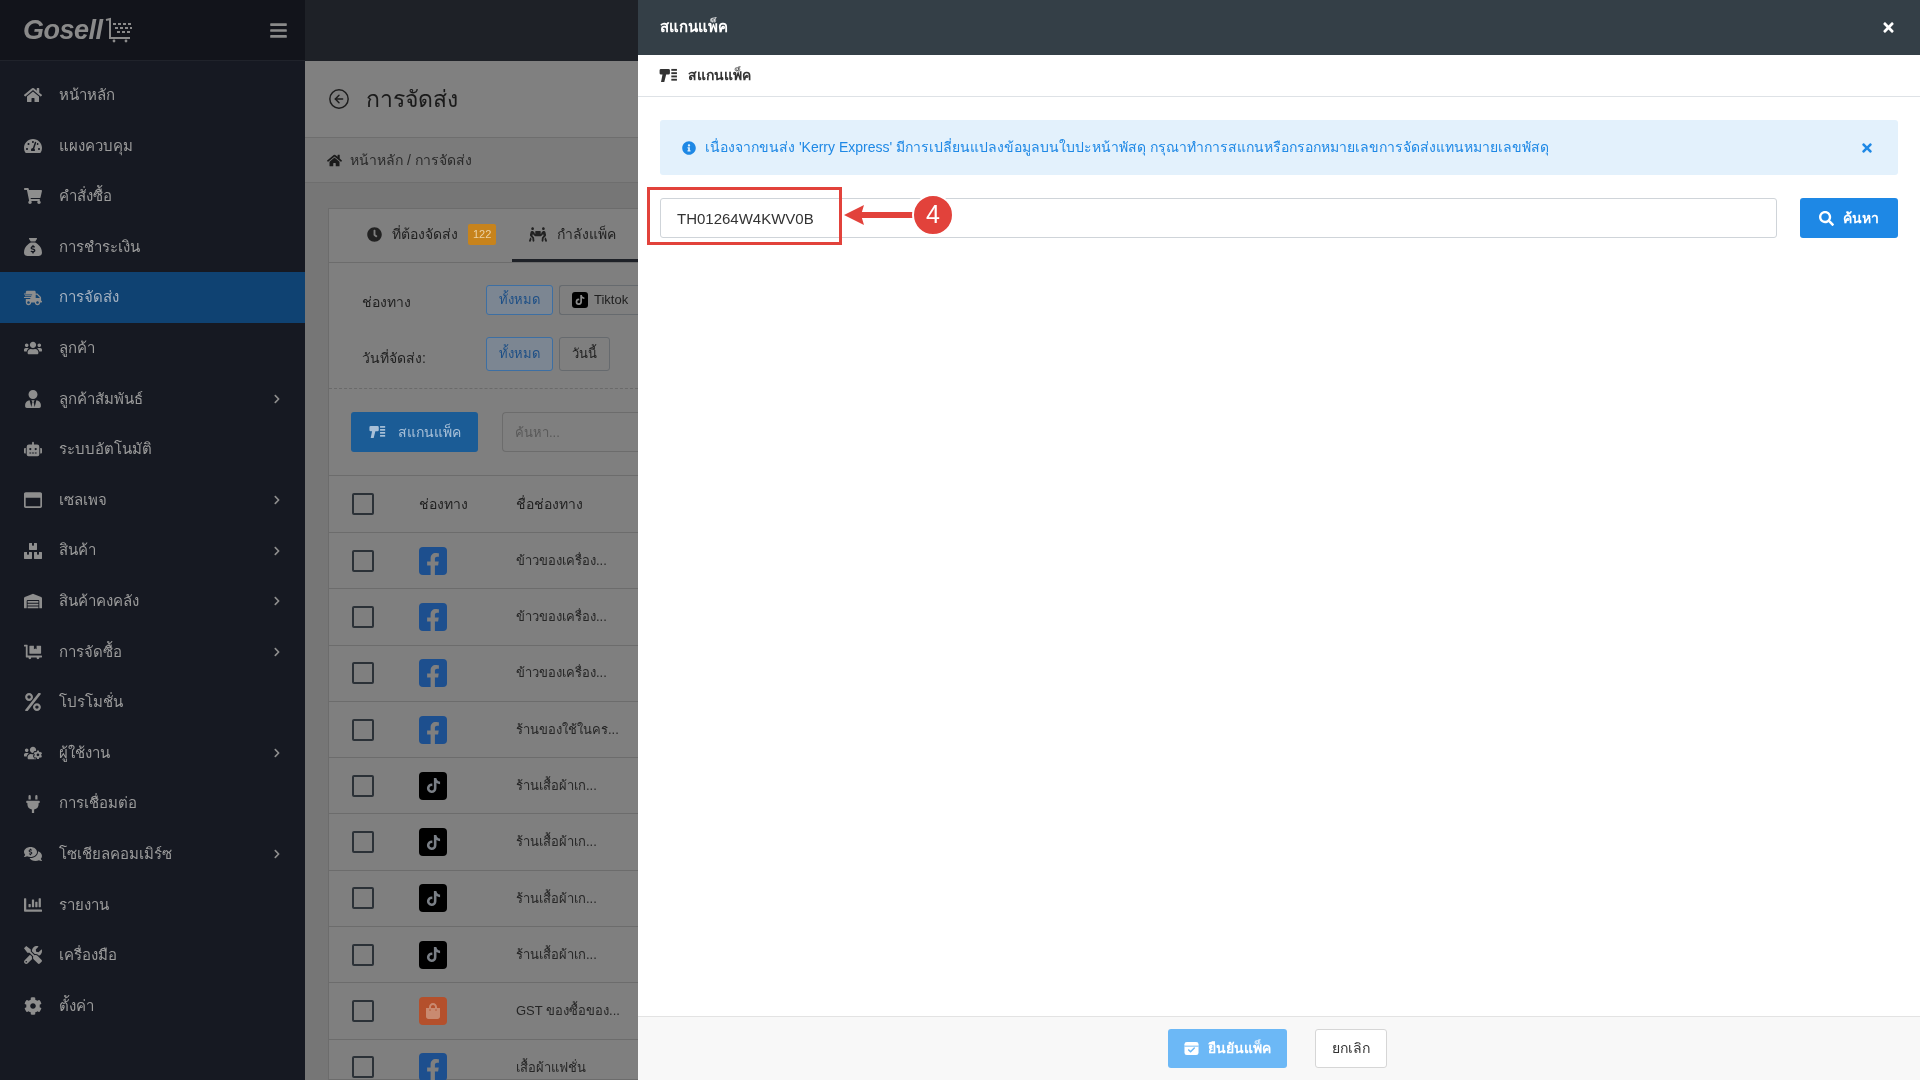 The height and width of the screenshot is (1080, 1920). I want to click on filter-label: วันที่จัดส่ง:, so click(394, 358).